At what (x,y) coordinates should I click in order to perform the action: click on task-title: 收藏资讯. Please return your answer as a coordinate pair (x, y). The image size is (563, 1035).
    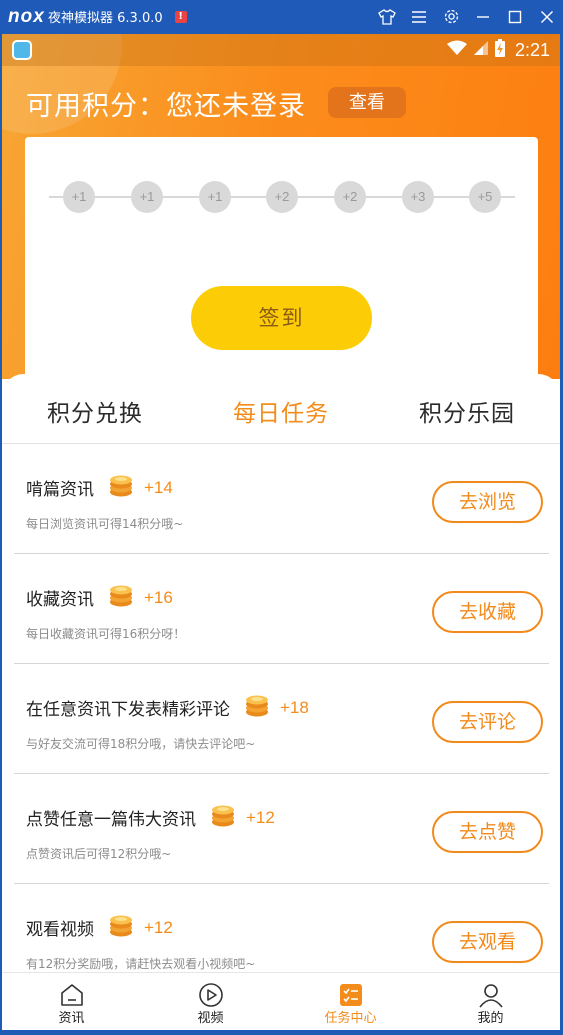
    Looking at the image, I should click on (60, 600).